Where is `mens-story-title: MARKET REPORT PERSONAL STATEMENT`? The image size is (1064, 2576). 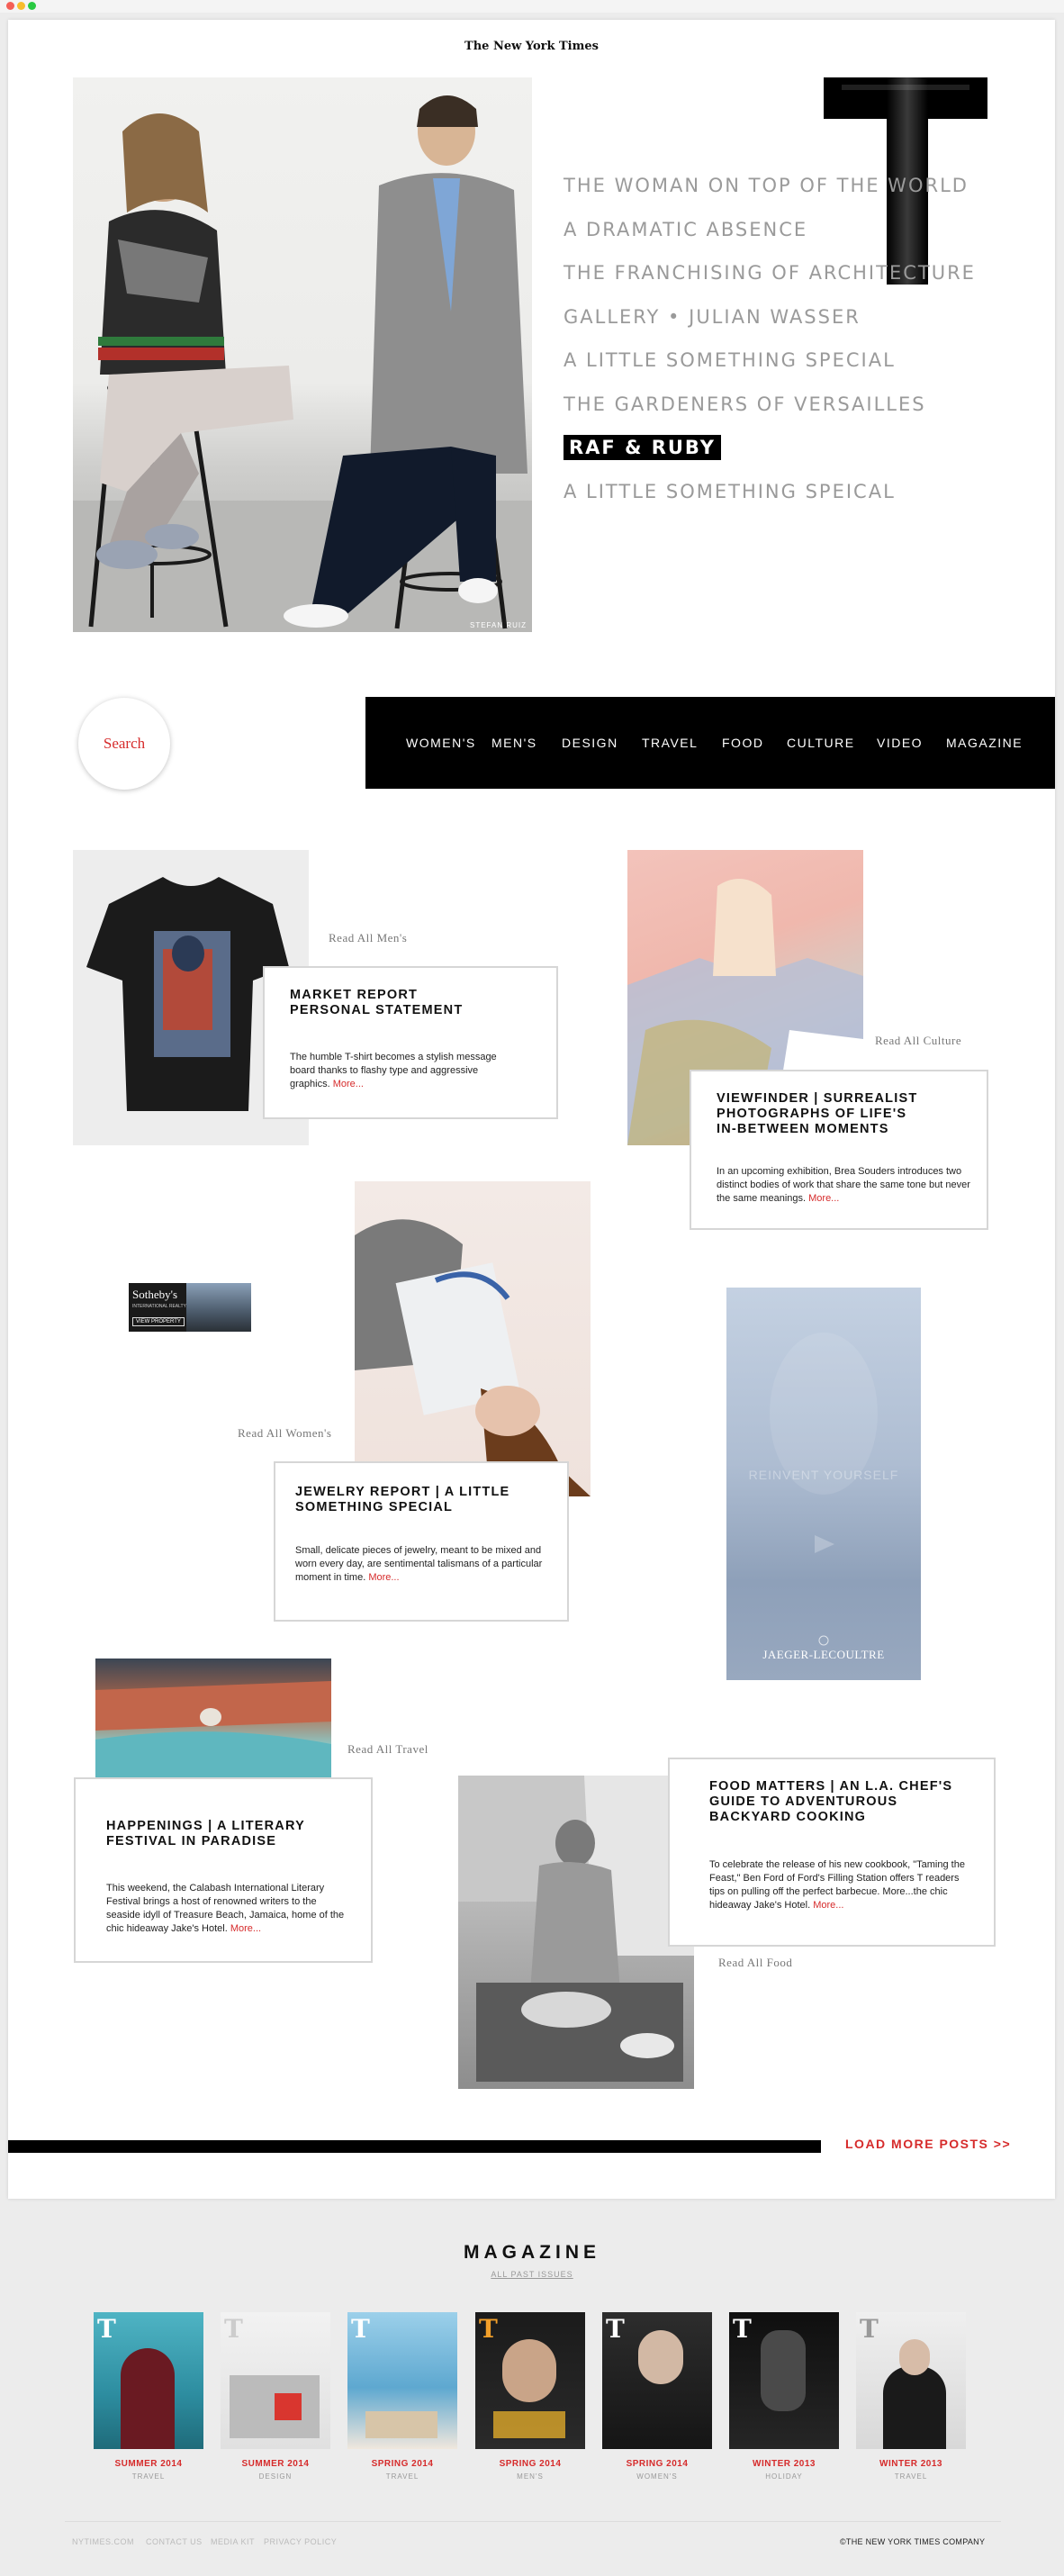
mens-story-title: MARKET REPORT PERSONAL STATEMENT is located at coordinates (377, 1002).